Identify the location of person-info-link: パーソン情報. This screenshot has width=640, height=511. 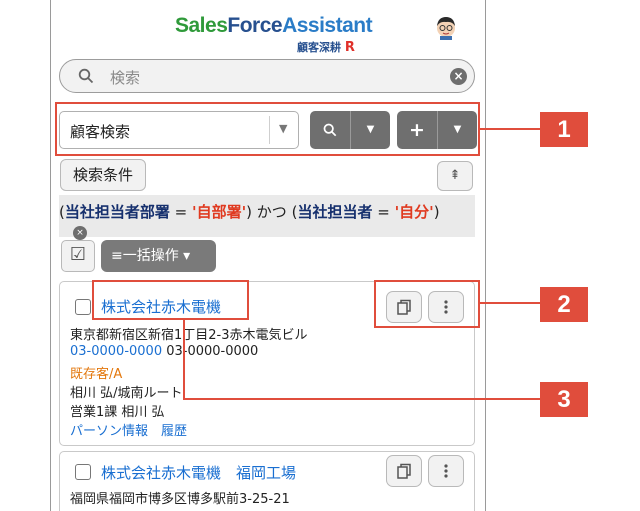
(109, 431).